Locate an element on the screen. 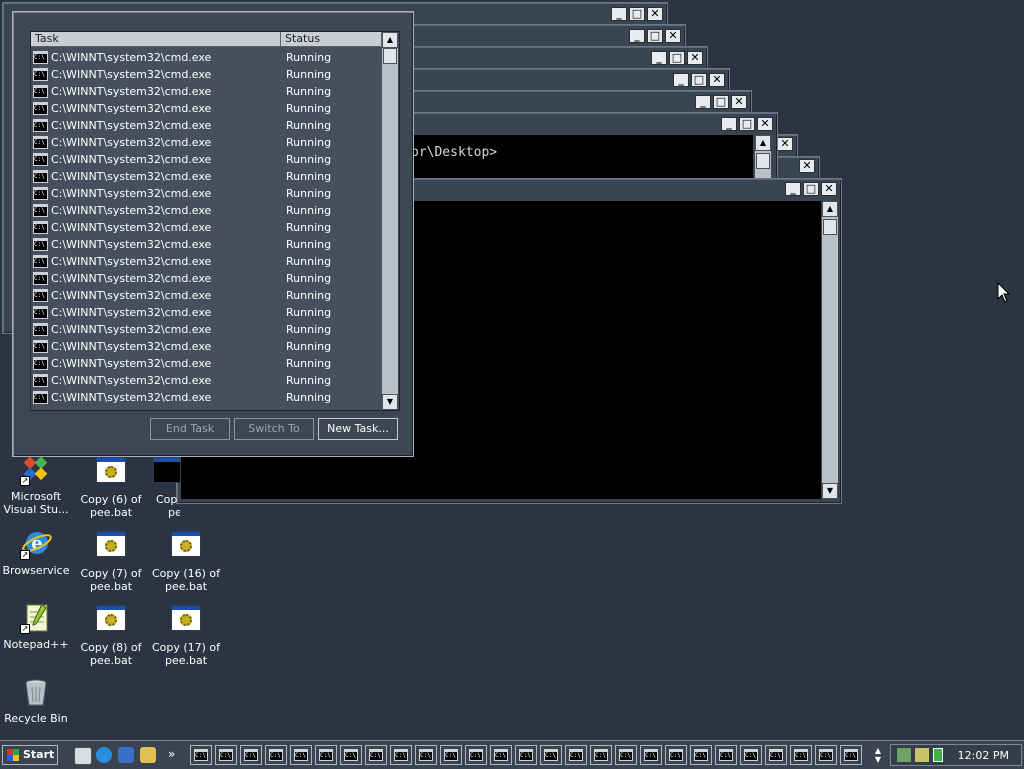 The image size is (1024, 769). column-header-status: Status is located at coordinates (331, 39).